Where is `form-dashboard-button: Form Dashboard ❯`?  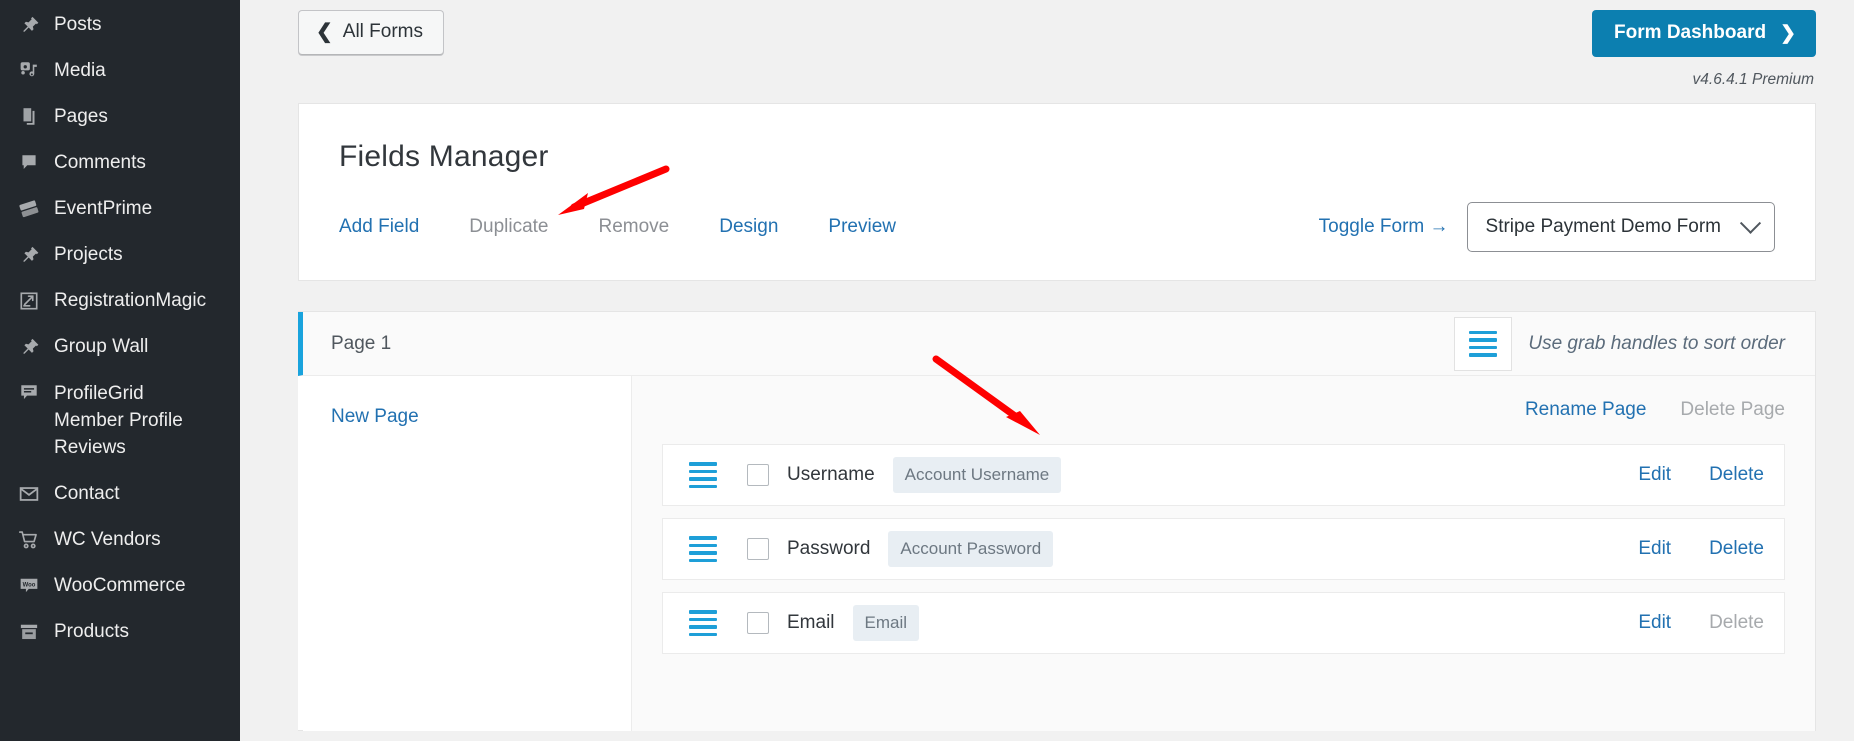
form-dashboard-button: Form Dashboard ❯ is located at coordinates (1704, 33).